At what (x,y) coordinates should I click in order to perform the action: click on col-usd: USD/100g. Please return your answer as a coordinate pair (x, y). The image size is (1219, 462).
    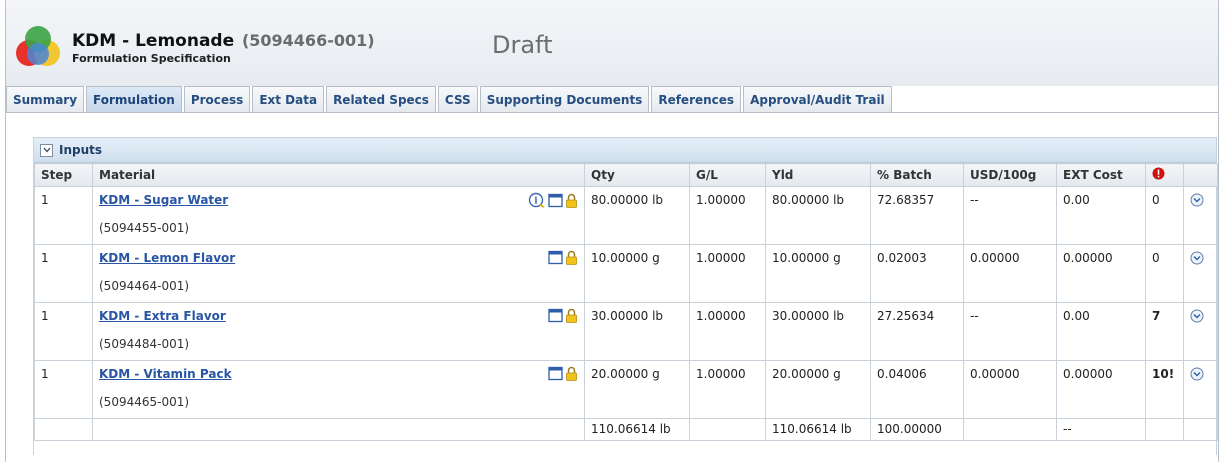
    Looking at the image, I should click on (1010, 175).